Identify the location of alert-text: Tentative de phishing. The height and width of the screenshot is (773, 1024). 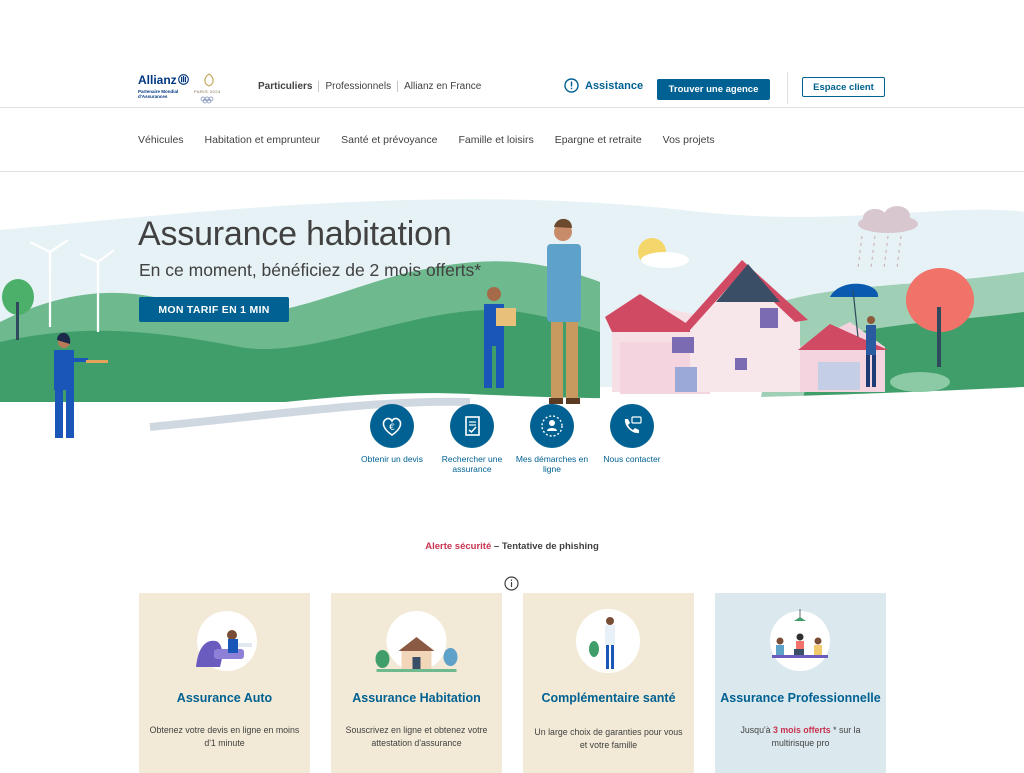
(550, 546).